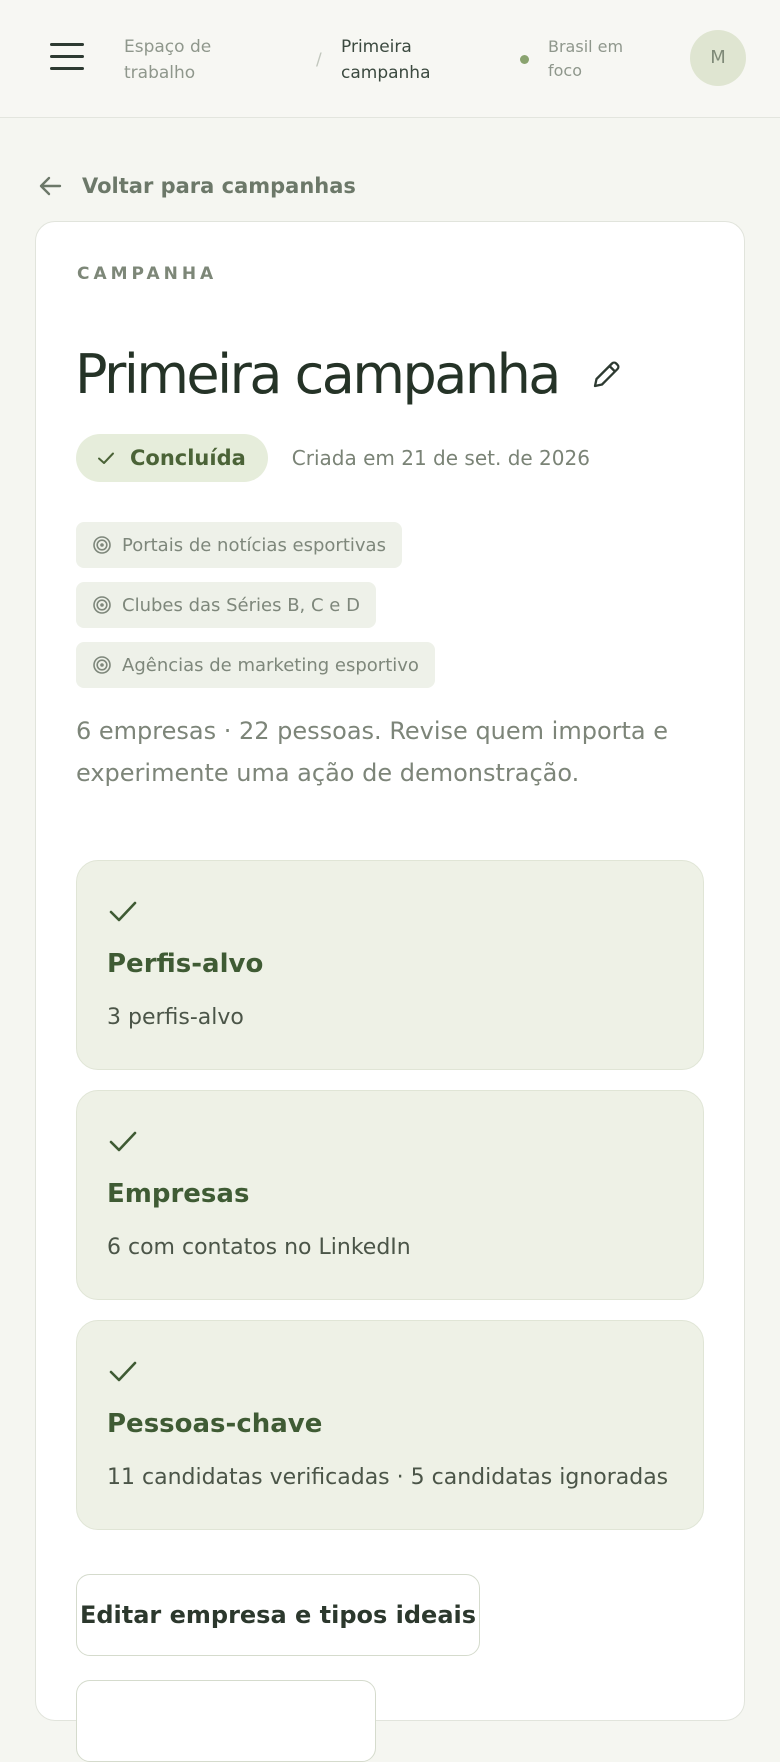 The height and width of the screenshot is (1762, 780). I want to click on section-eyebrow: CAMPANHA, so click(147, 274).